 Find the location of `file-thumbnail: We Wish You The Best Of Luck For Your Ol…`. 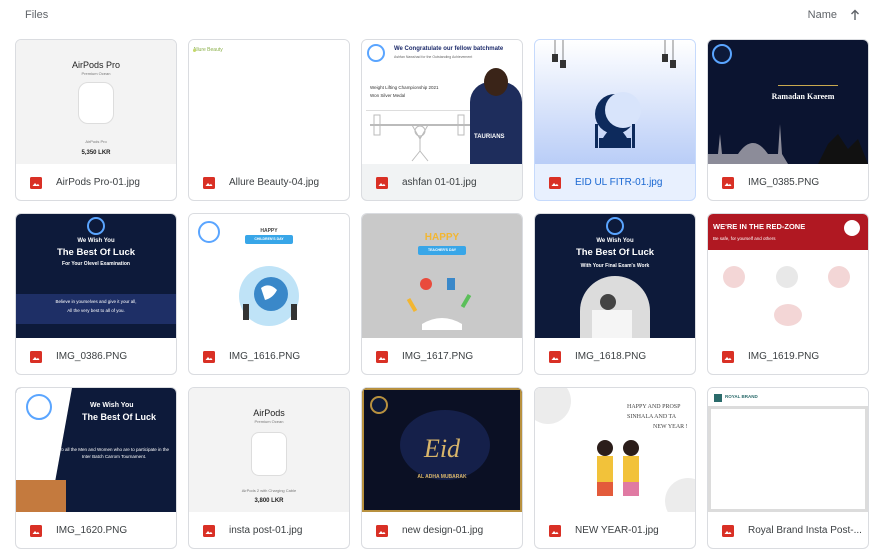

file-thumbnail: We Wish You The Best Of Luck For Your Ol… is located at coordinates (96, 276).